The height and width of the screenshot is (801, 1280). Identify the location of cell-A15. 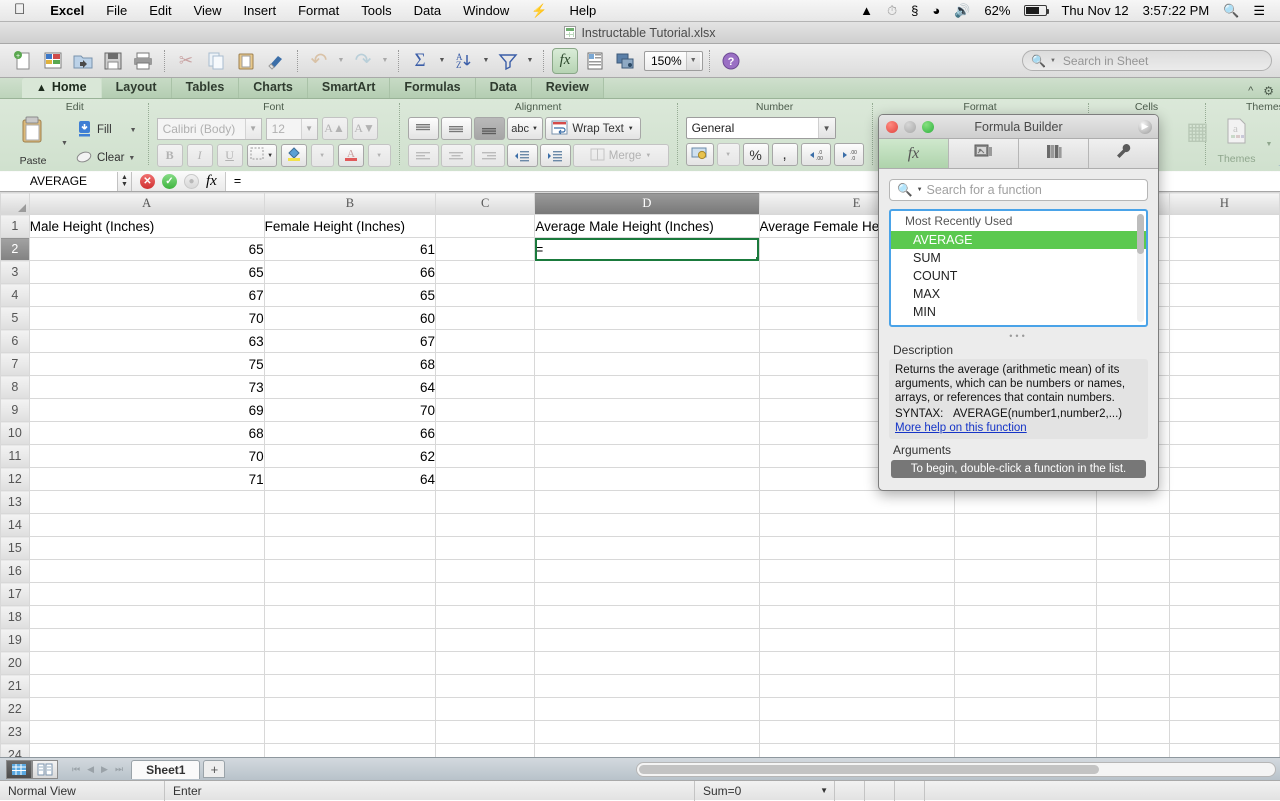
(146, 548).